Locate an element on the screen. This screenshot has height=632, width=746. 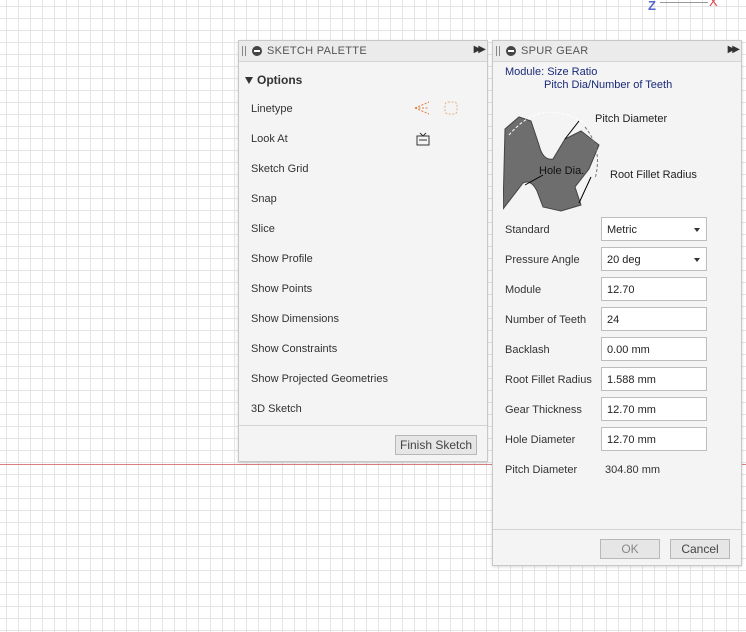
options-section-header: Options is located at coordinates (273, 80).